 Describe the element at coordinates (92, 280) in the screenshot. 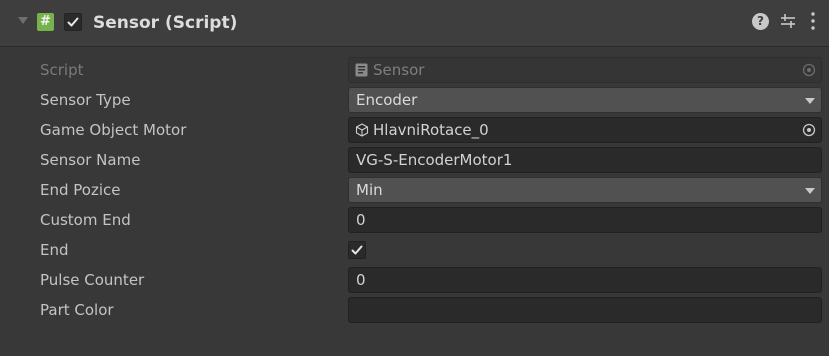

I see `pulse-counter-label: Pulse Counter` at that location.